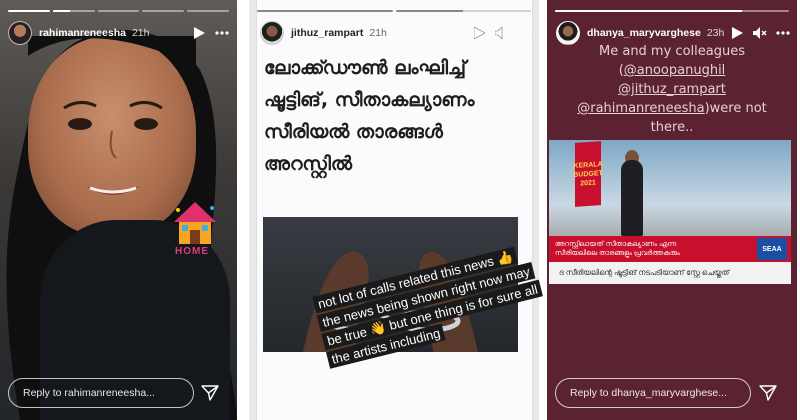  Describe the element at coordinates (112, 115) in the screenshot. I see `face-details` at that location.